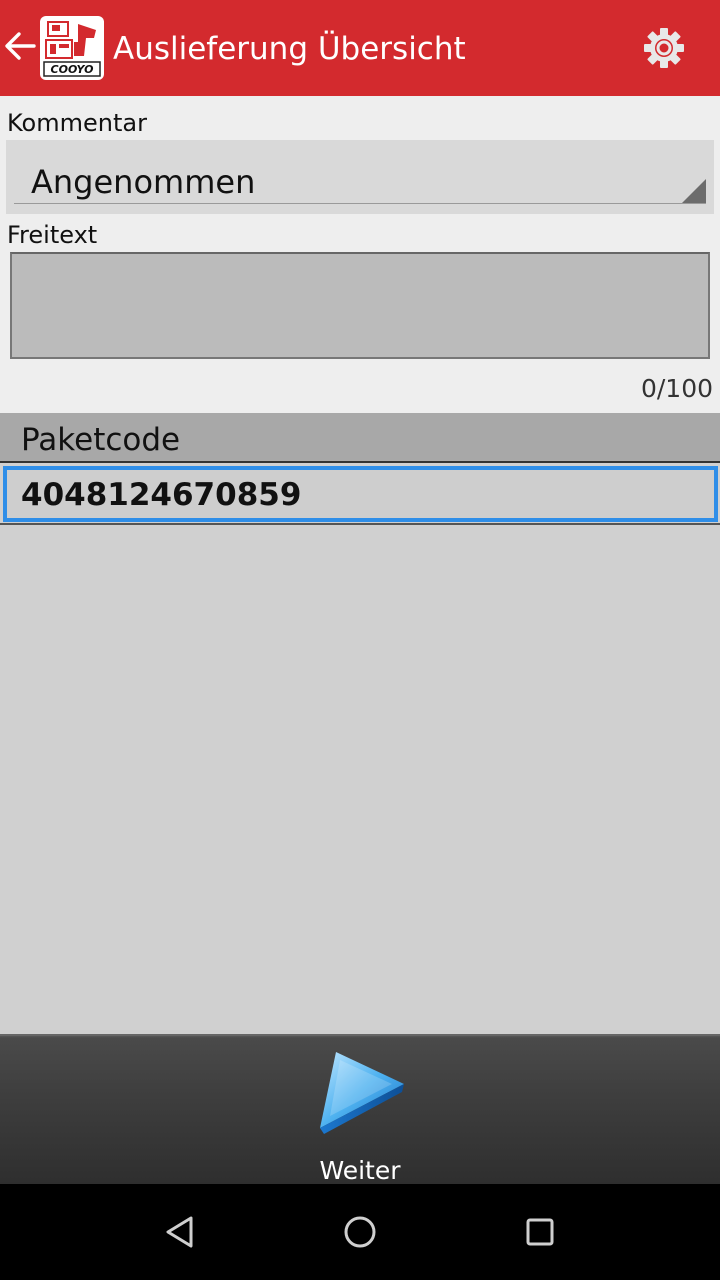 The height and width of the screenshot is (1280, 720). I want to click on back-button, so click(20, 46).